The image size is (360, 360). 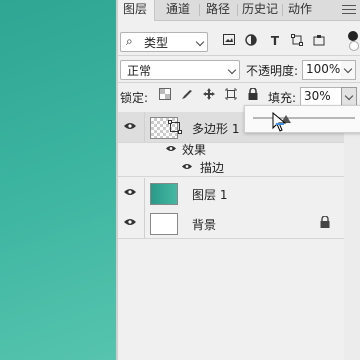 I want to click on vector-mask-icon, so click(x=175, y=127).